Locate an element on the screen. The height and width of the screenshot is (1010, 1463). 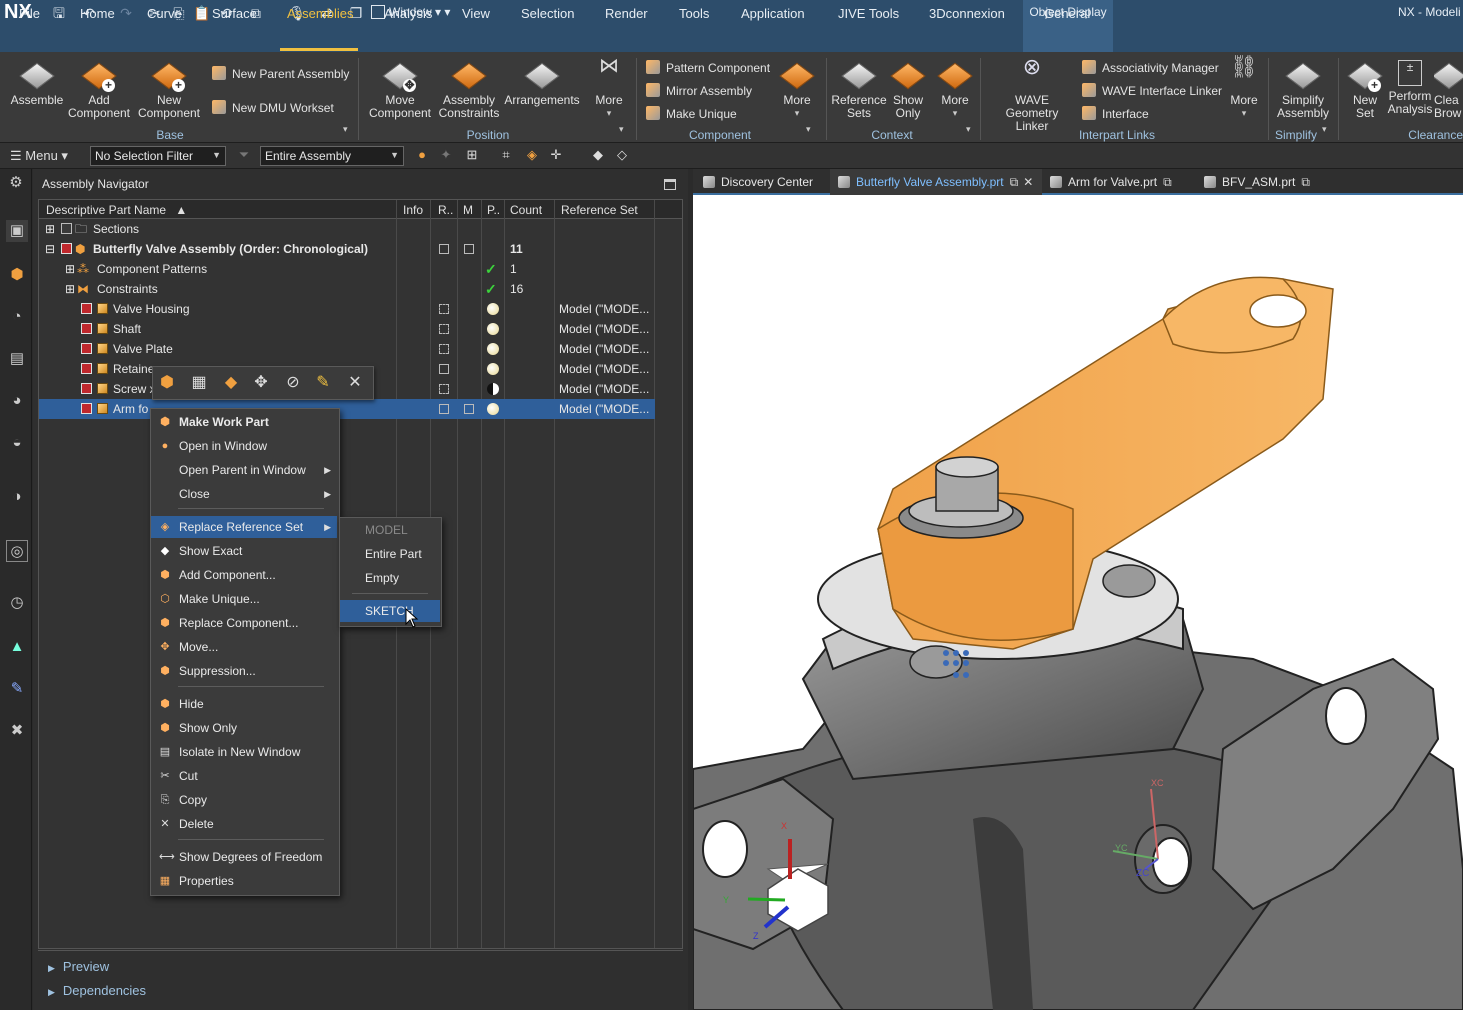
simplify-assembly-button: Simplify Assembly is located at coordinates (1303, 90).